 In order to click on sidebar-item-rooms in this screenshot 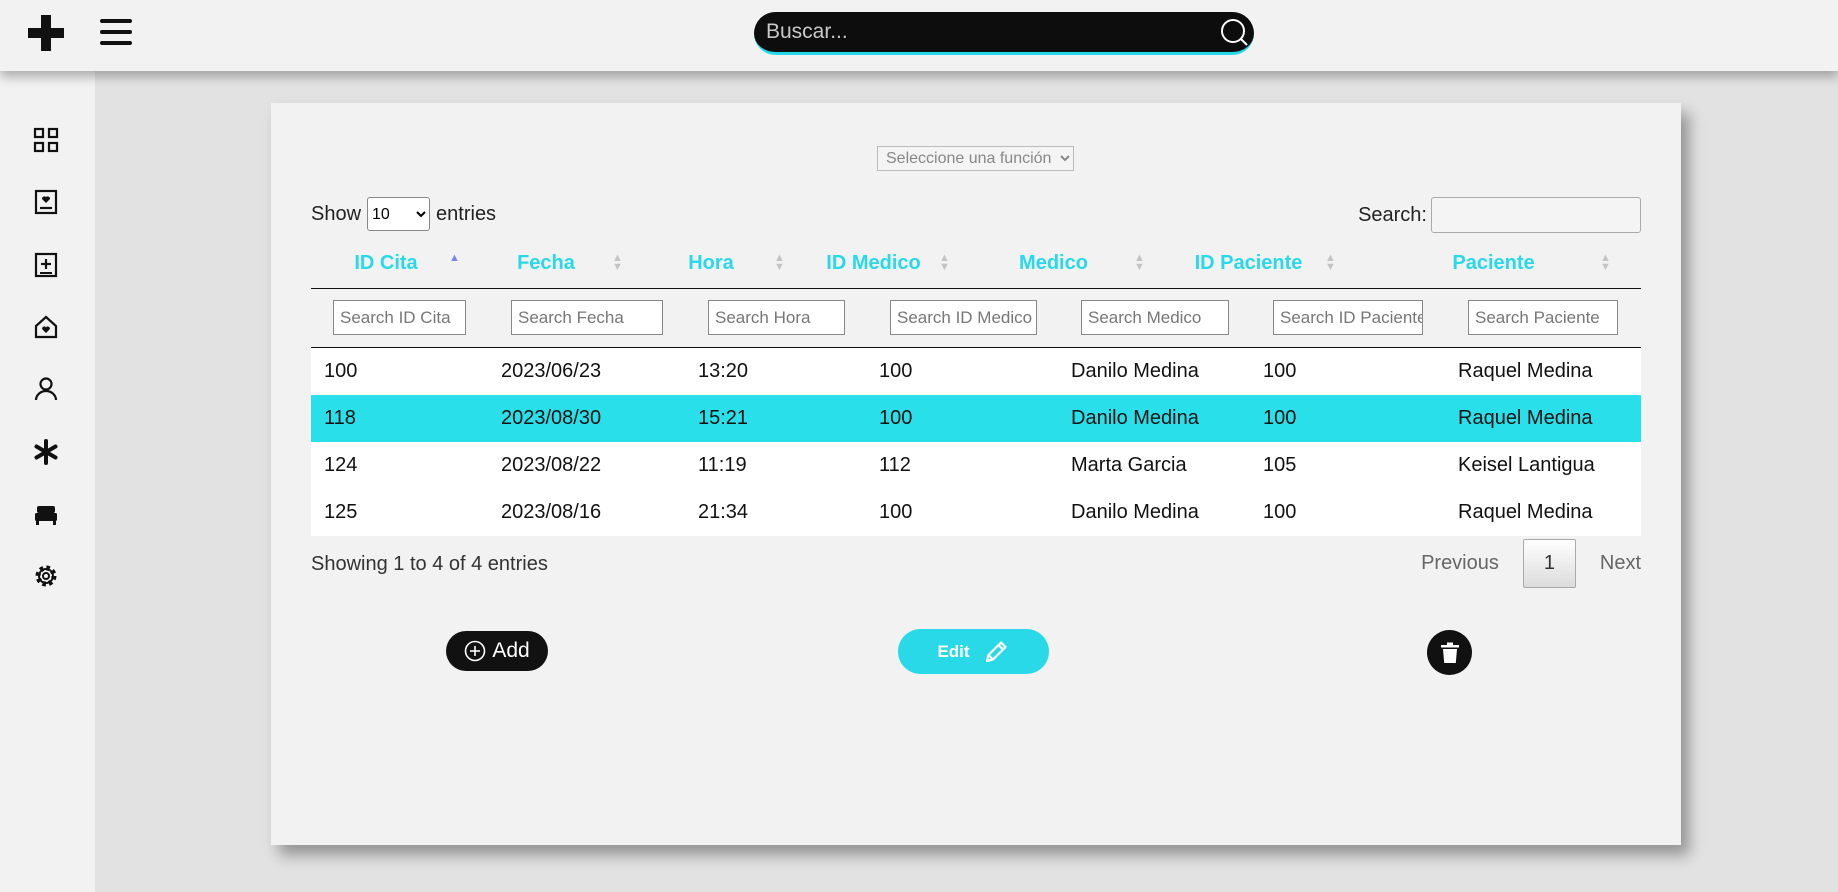, I will do `click(46, 514)`.